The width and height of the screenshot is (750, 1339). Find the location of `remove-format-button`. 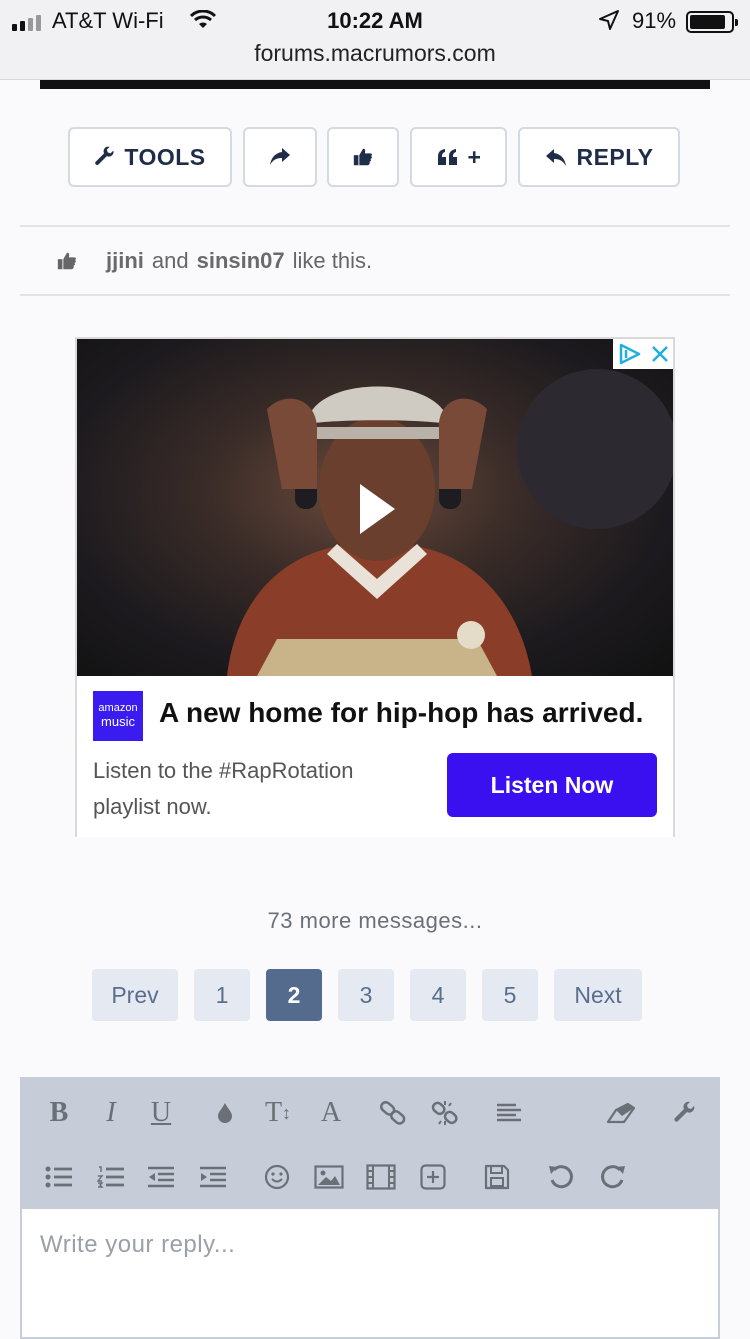

remove-format-button is located at coordinates (621, 1113).